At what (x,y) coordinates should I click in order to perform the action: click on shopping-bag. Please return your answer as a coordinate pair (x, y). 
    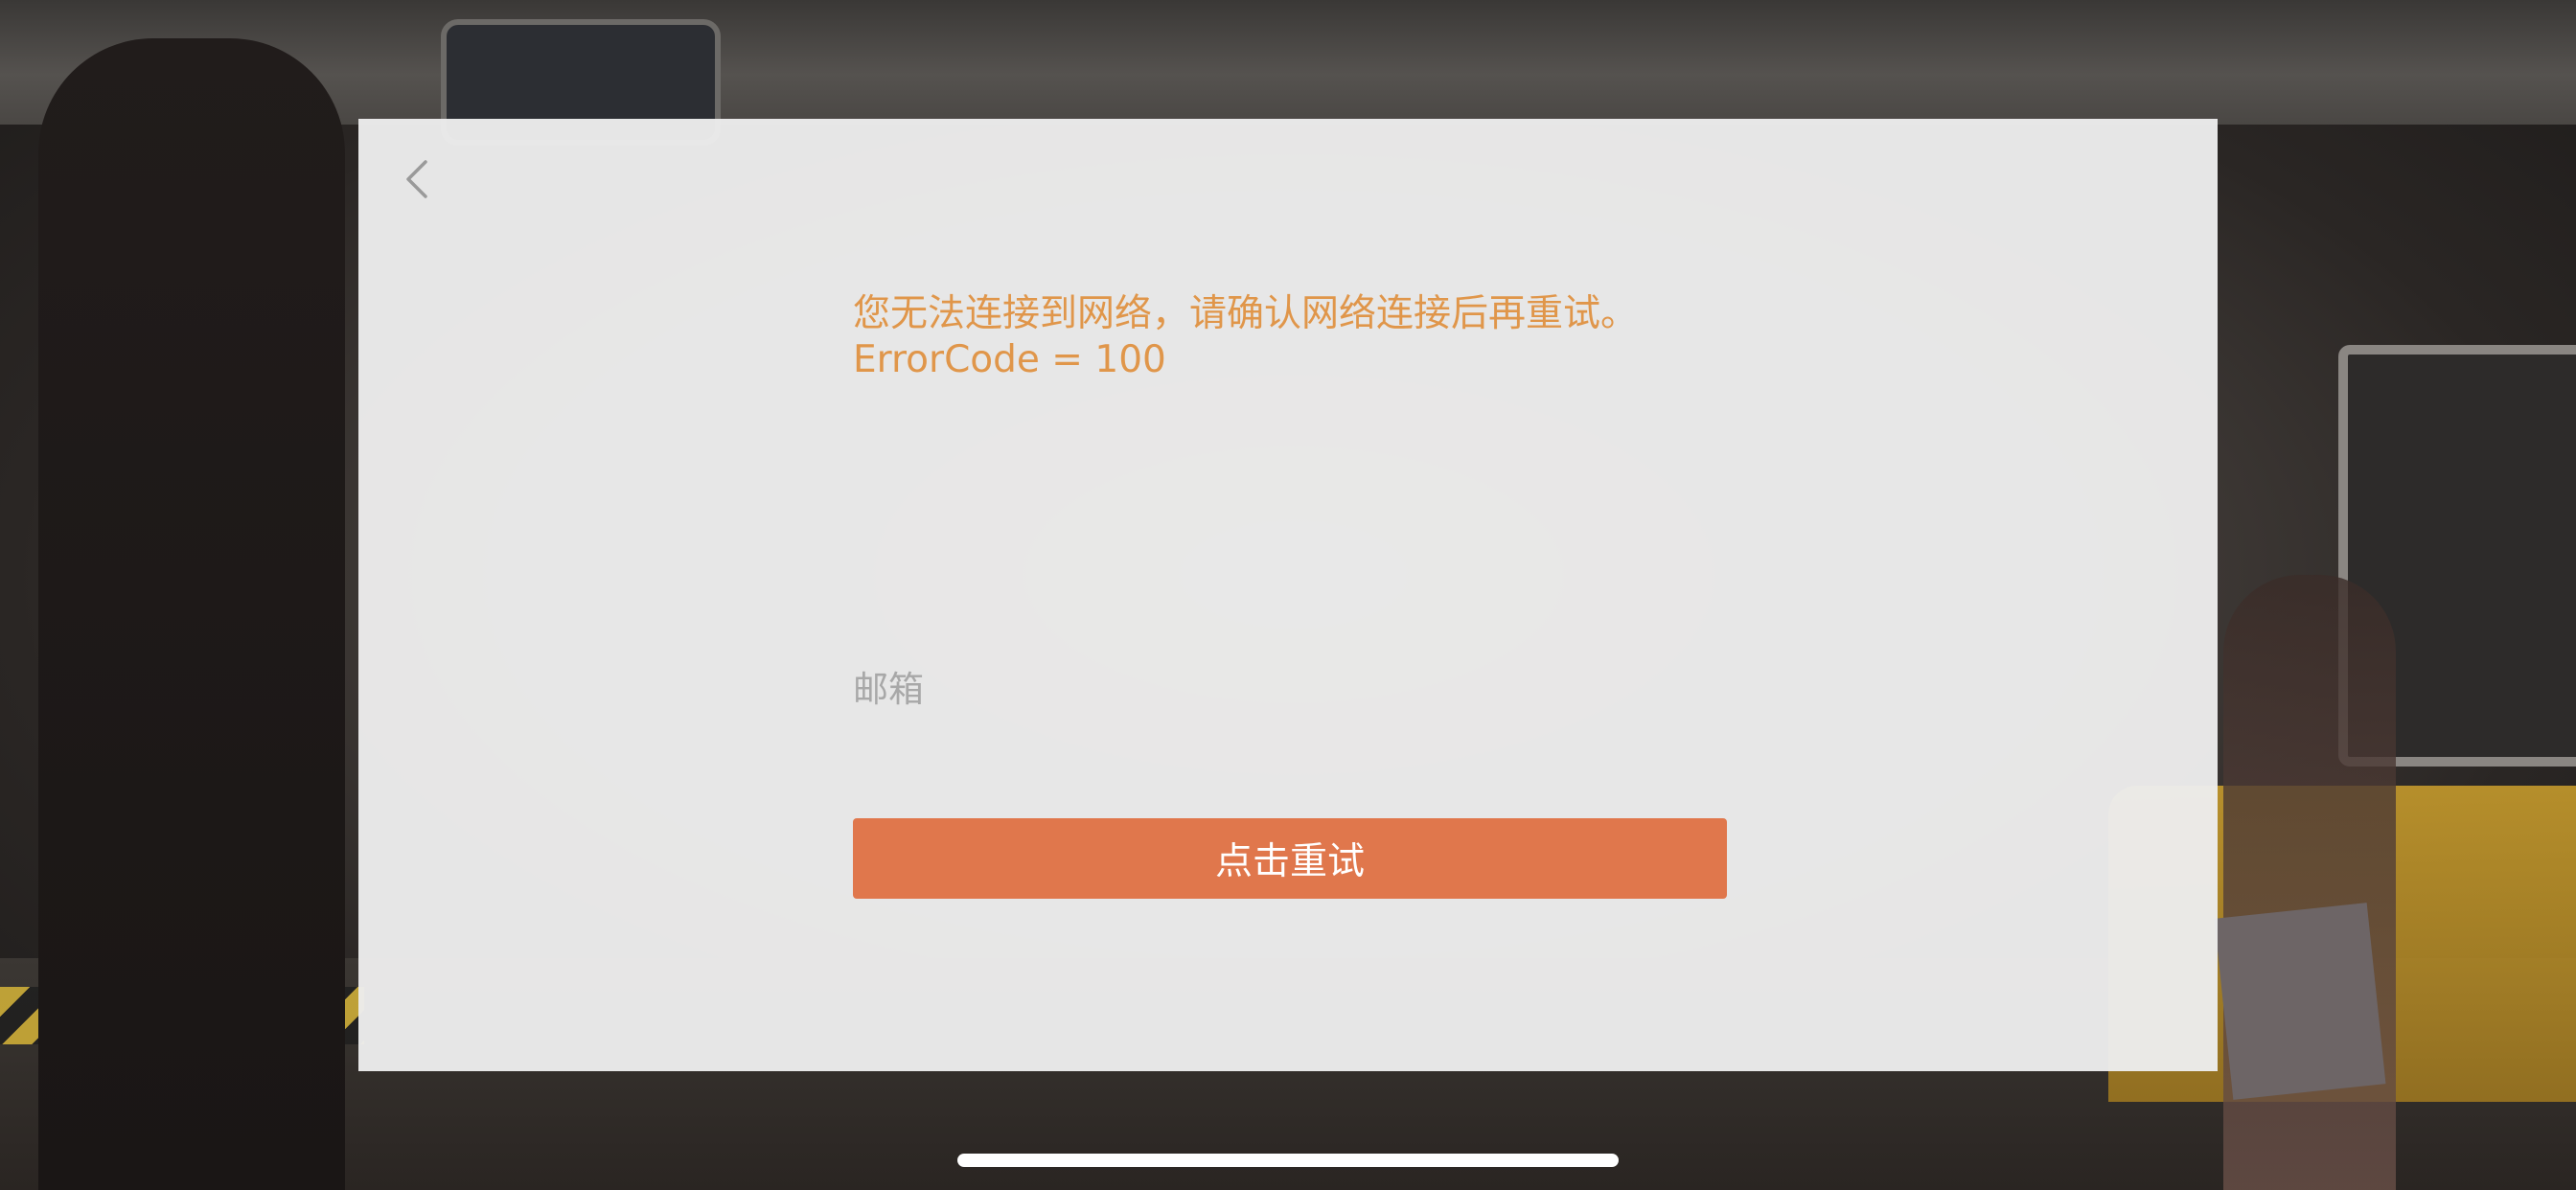
    Looking at the image, I should click on (2300, 1002).